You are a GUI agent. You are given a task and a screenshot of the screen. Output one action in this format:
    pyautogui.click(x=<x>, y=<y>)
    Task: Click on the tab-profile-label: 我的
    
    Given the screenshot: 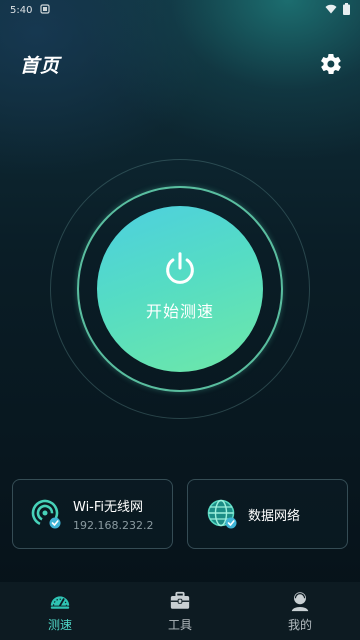 What is the action you would take?
    pyautogui.click(x=299, y=624)
    